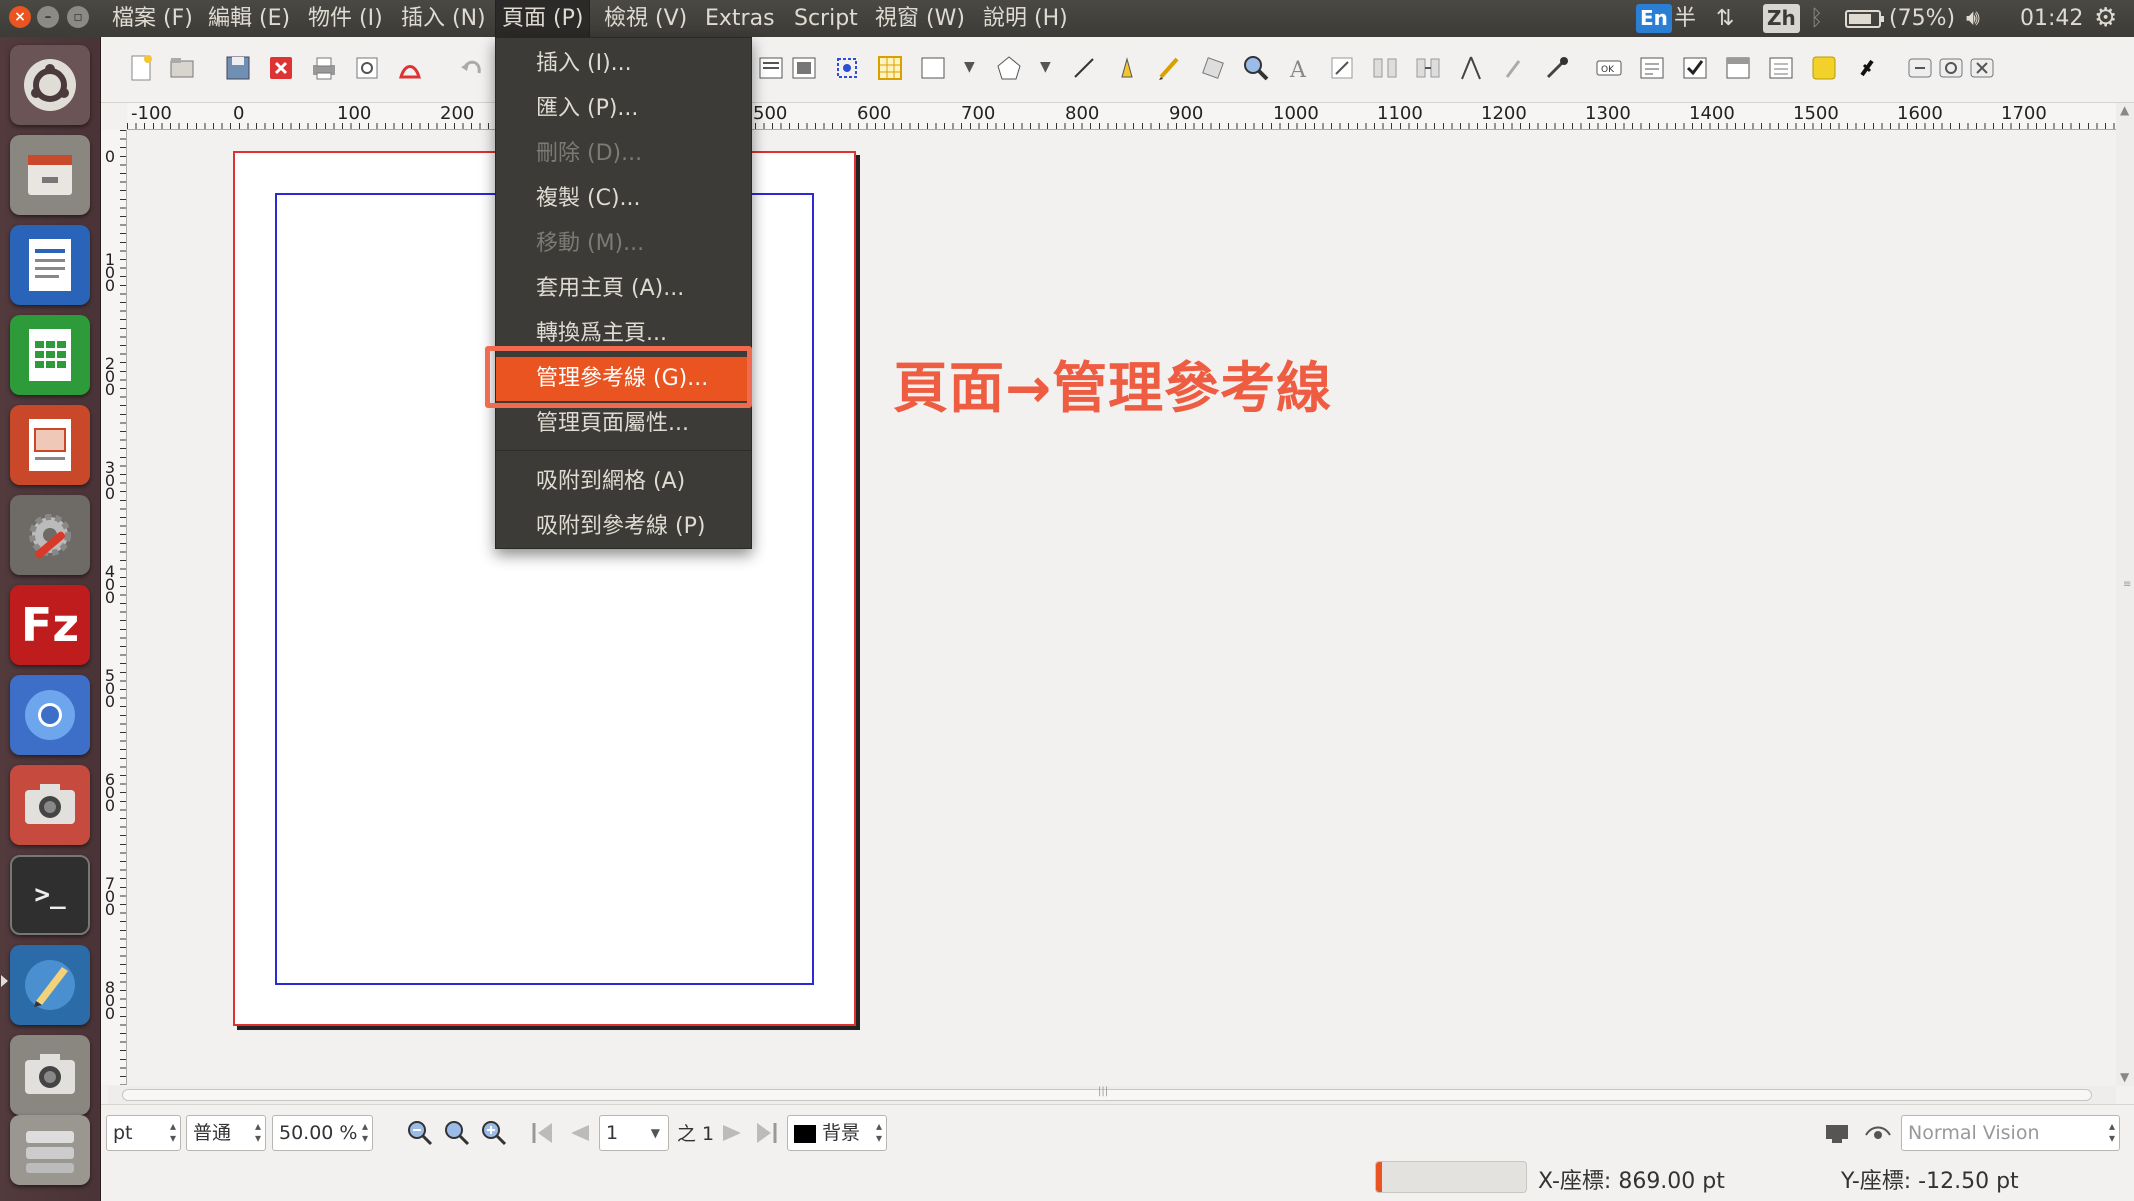 The image size is (2134, 1201). I want to click on battery-icon, so click(1865, 18).